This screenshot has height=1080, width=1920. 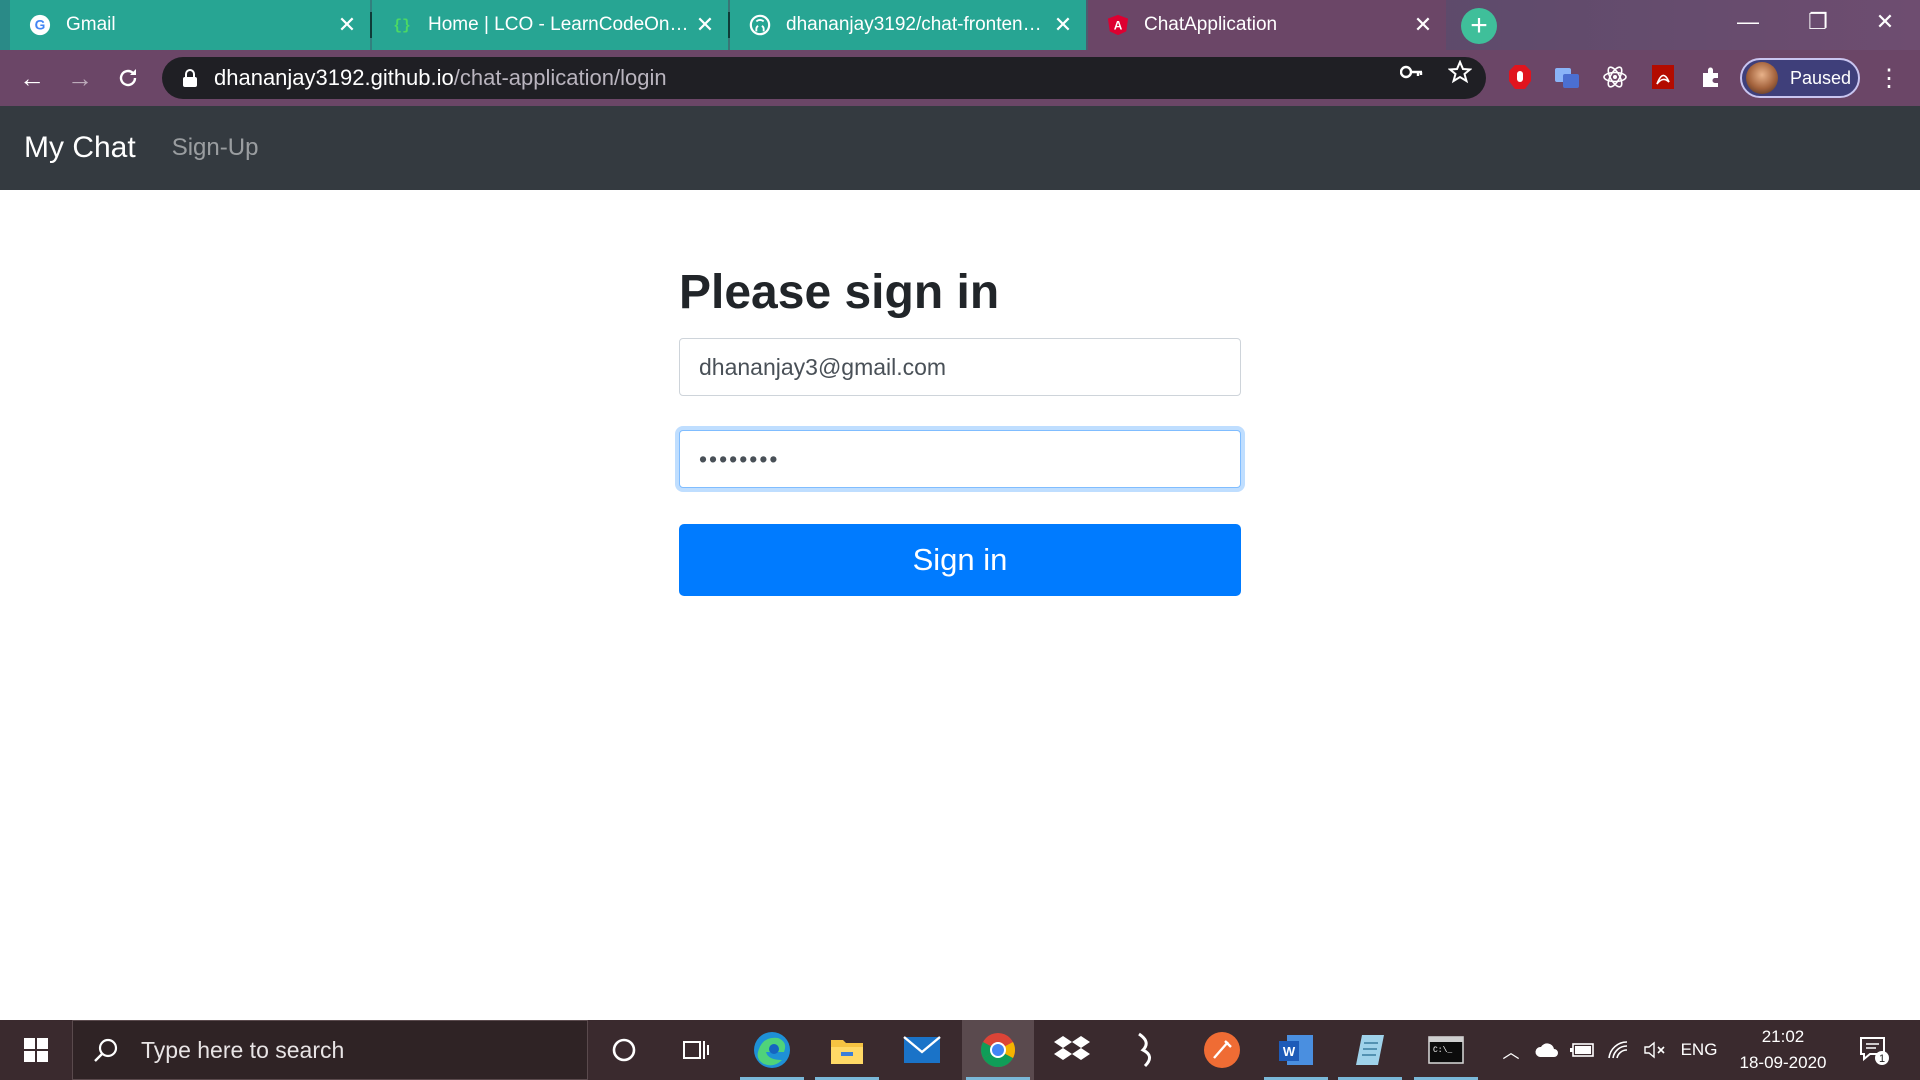 What do you see at coordinates (1699, 1050) in the screenshot?
I see `language-indicator: ENG` at bounding box center [1699, 1050].